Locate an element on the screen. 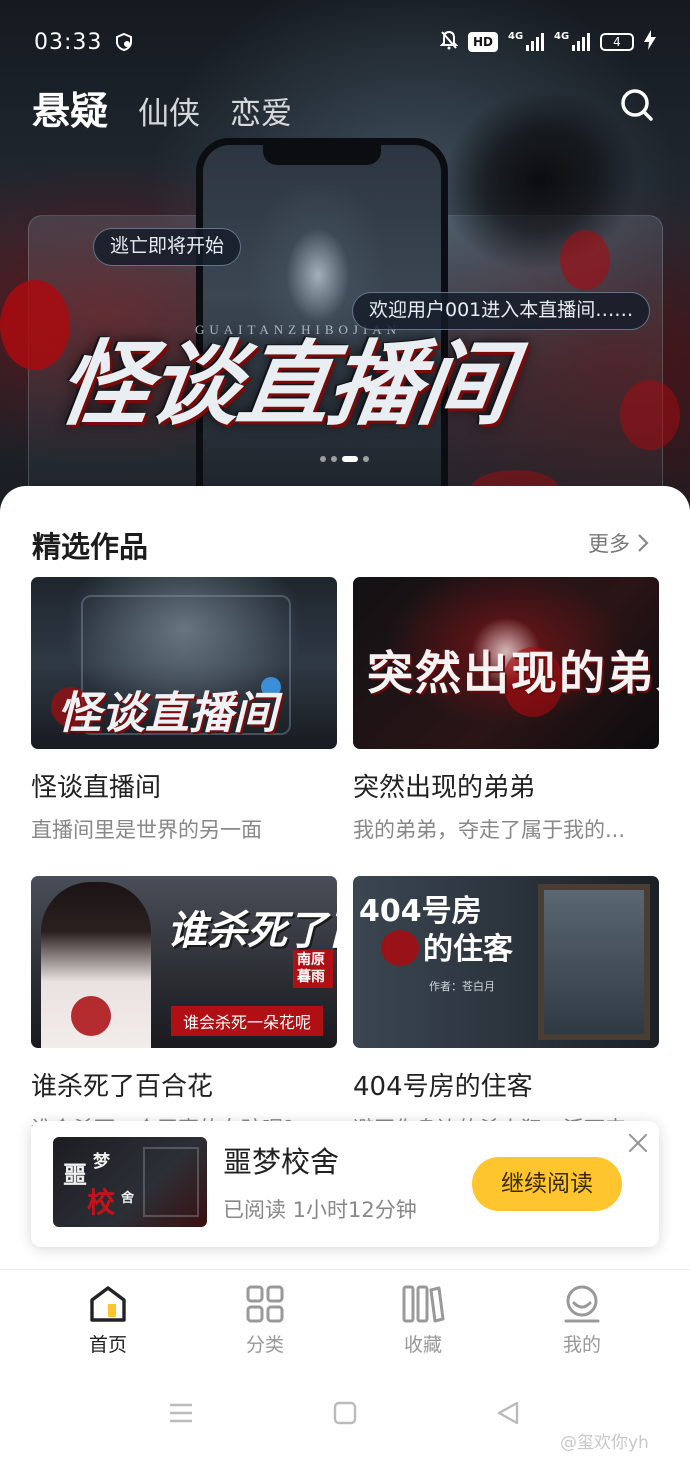  cover-char: 噩 is located at coordinates (75, 1175).